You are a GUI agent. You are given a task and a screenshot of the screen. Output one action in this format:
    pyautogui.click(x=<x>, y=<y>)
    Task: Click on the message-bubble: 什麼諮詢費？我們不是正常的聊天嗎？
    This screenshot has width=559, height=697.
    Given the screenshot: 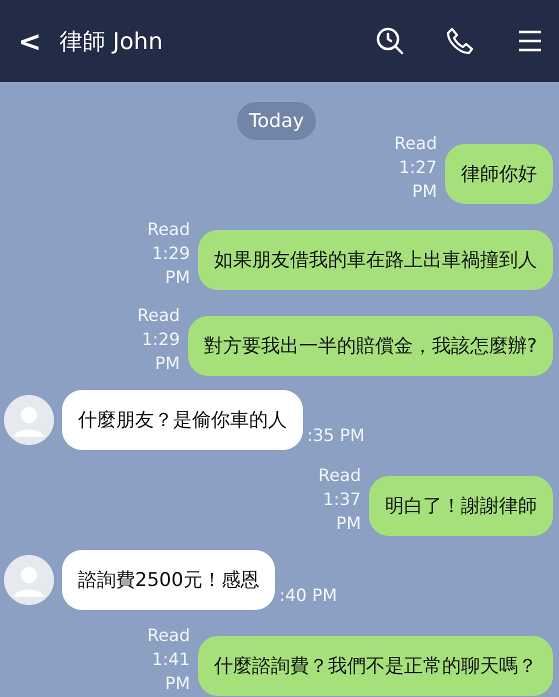 What is the action you would take?
    pyautogui.click(x=375, y=666)
    